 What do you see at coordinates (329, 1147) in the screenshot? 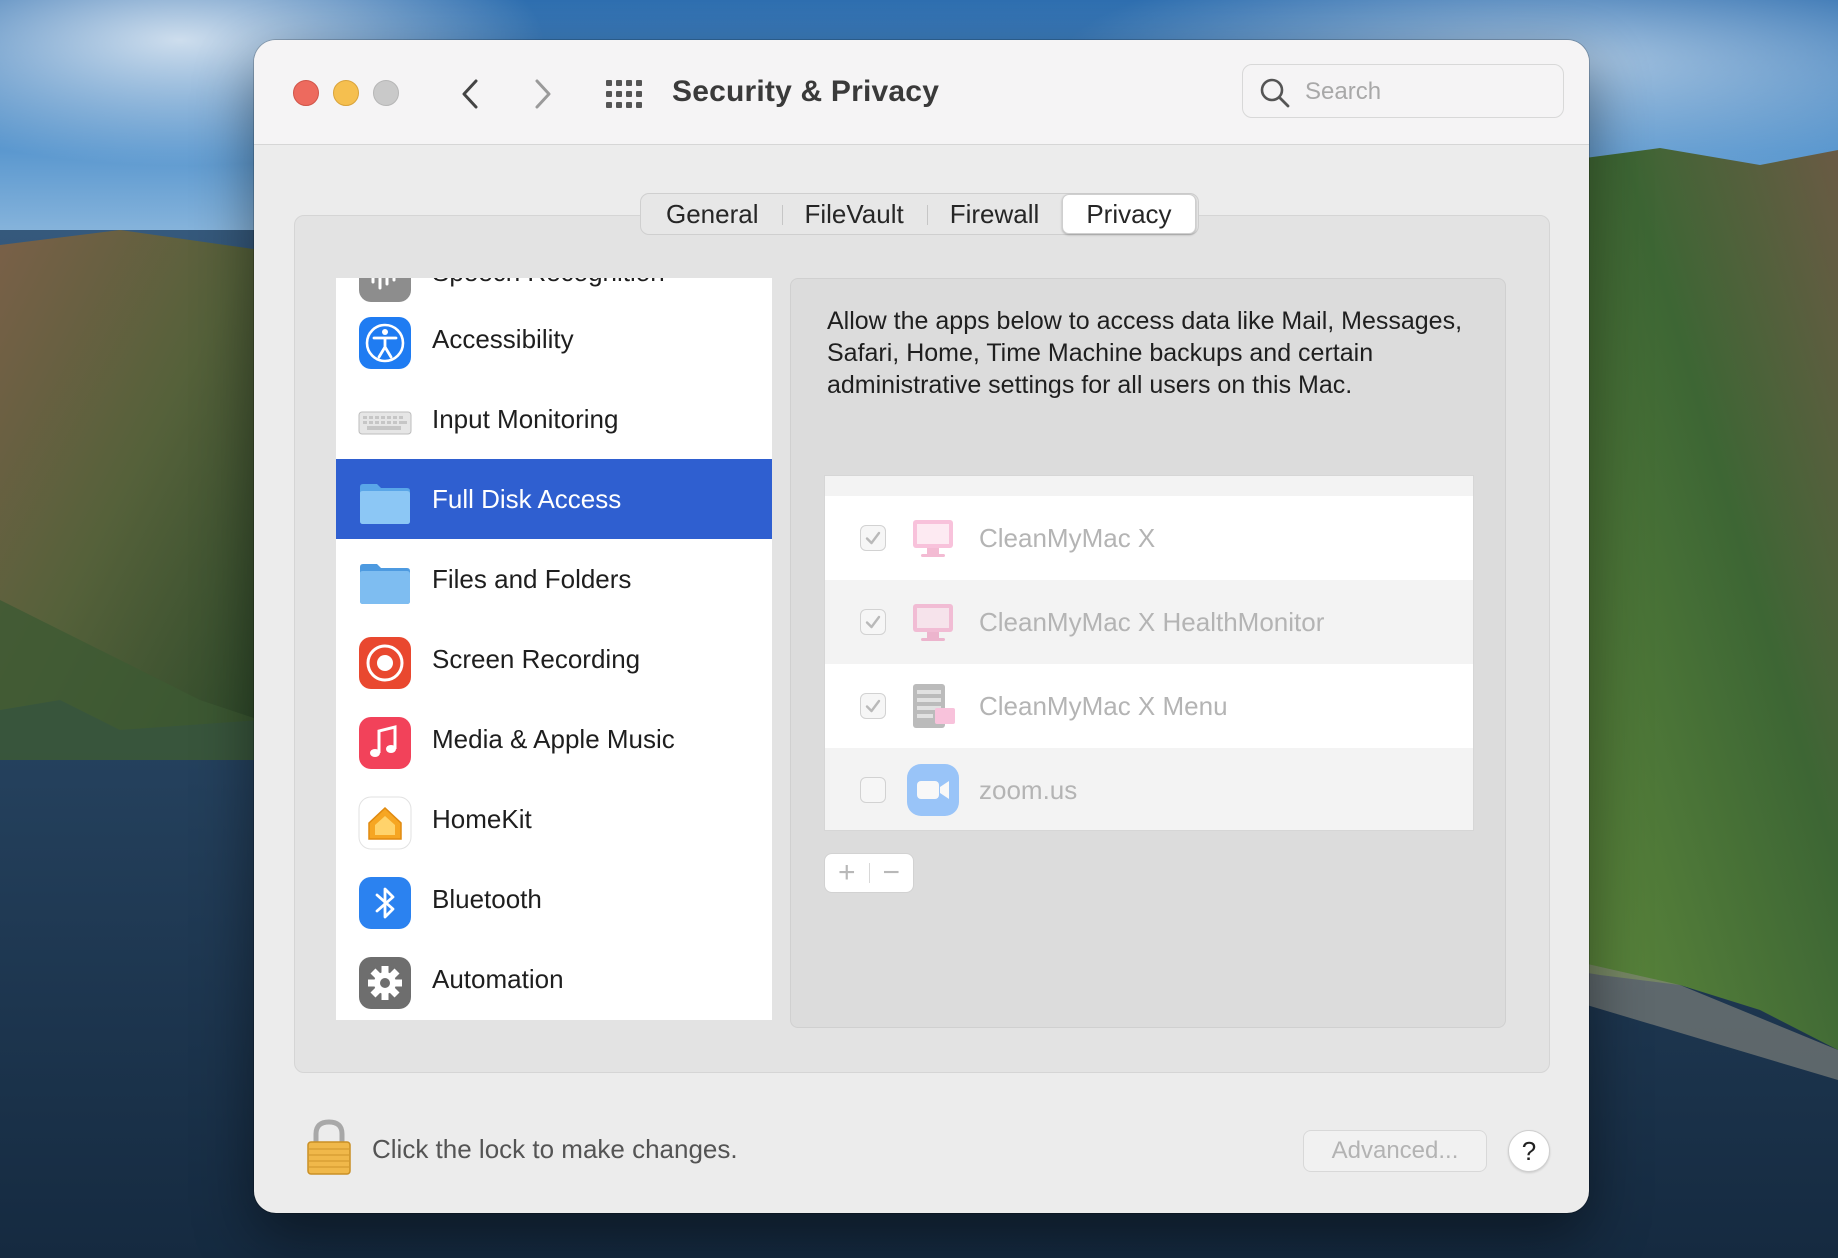
I see `lock-icon` at bounding box center [329, 1147].